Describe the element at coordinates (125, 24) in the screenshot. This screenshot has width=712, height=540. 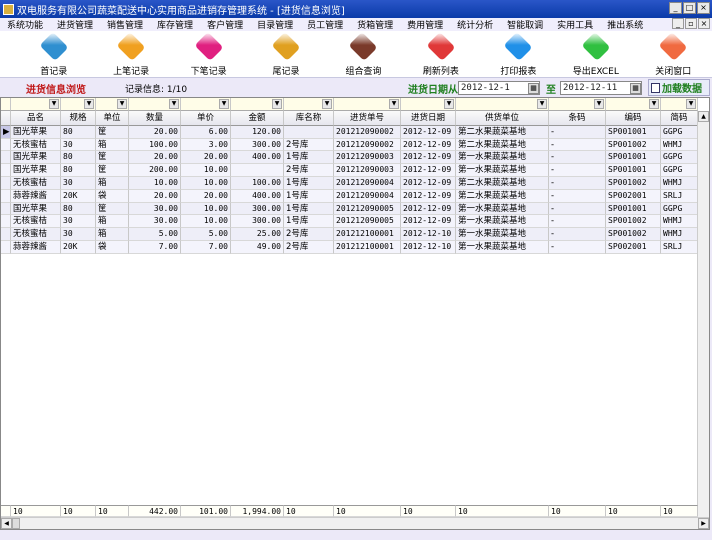
I see `menu-item: 销售管理` at that location.